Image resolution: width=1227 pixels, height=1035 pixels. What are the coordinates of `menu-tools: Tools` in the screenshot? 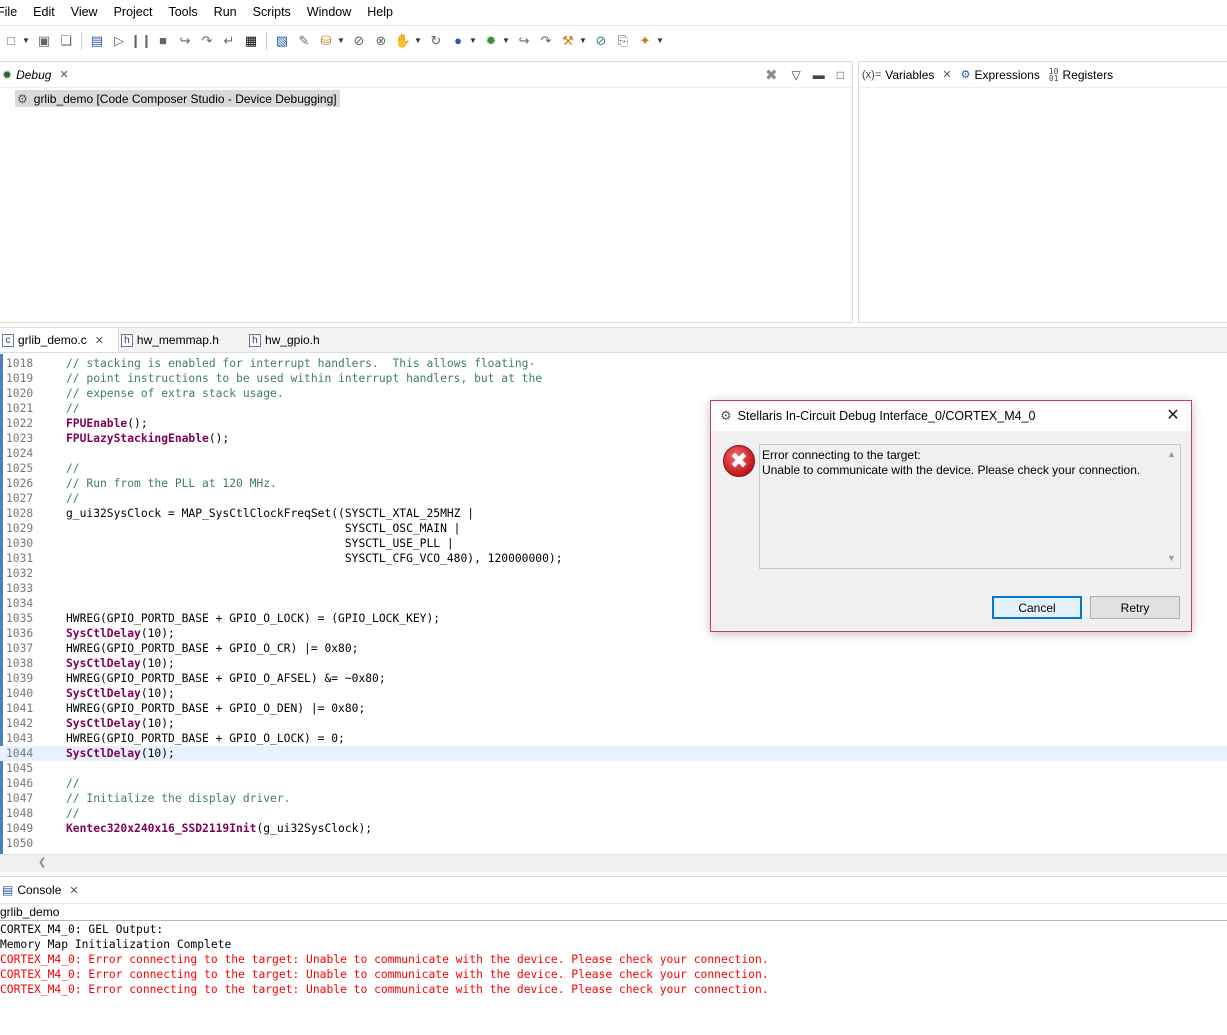 It's located at (182, 12).